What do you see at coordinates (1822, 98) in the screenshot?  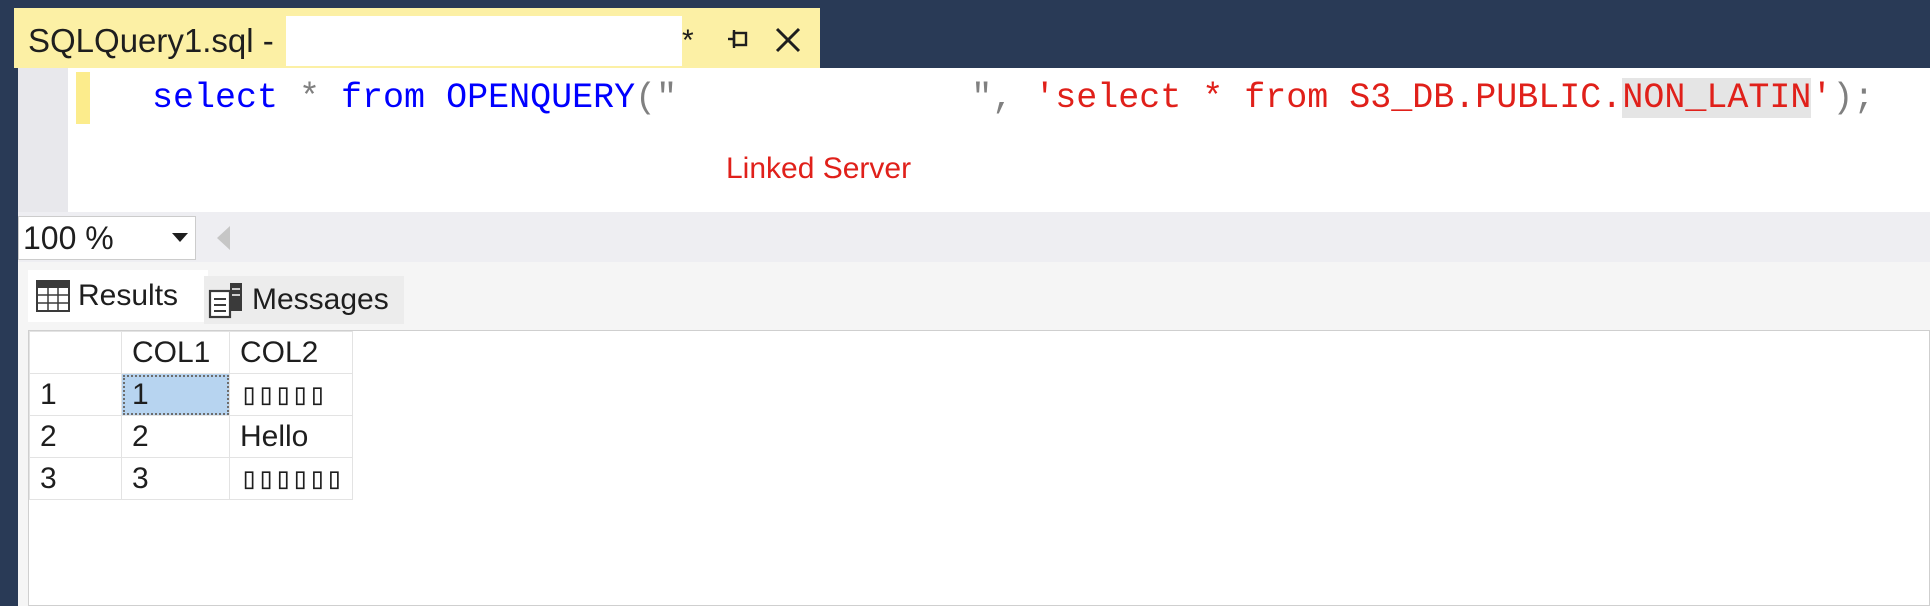 I see `string-literal-2: '` at bounding box center [1822, 98].